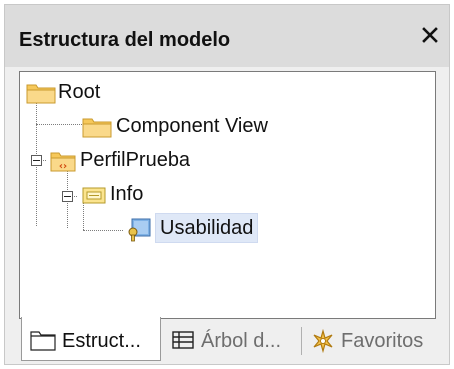 The width and height of the screenshot is (454, 369). What do you see at coordinates (138, 232) in the screenshot?
I see `stereotype-icon` at bounding box center [138, 232].